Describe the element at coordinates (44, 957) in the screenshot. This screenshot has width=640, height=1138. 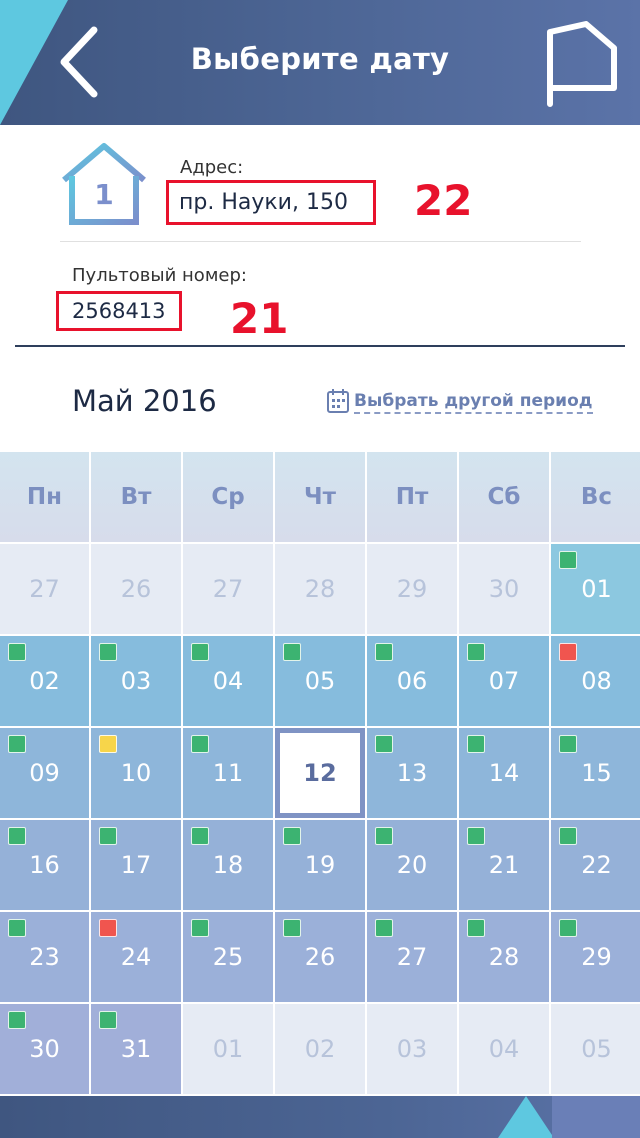
I see `day-cell: 23` at that location.